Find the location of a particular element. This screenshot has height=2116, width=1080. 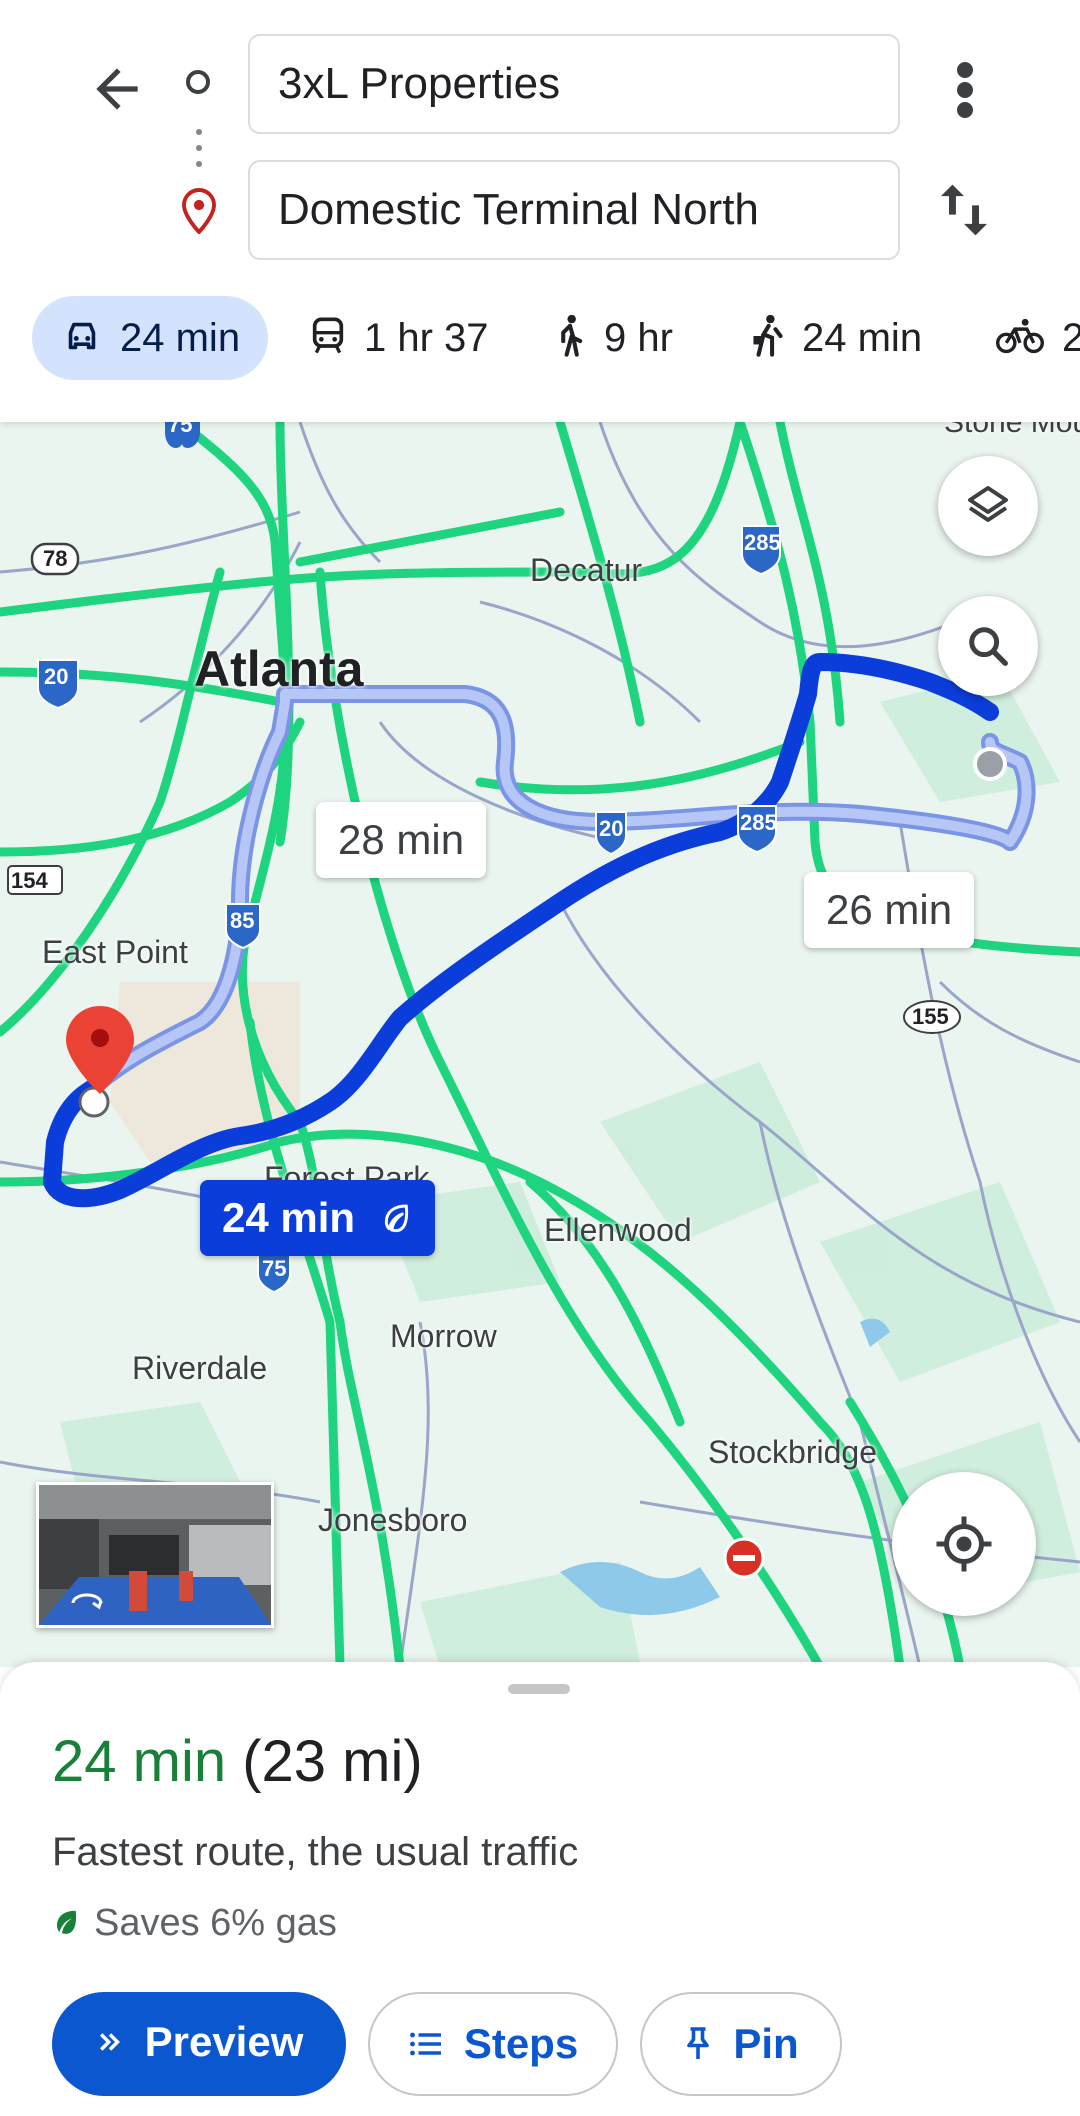

steps-button: Steps is located at coordinates (493, 2044).